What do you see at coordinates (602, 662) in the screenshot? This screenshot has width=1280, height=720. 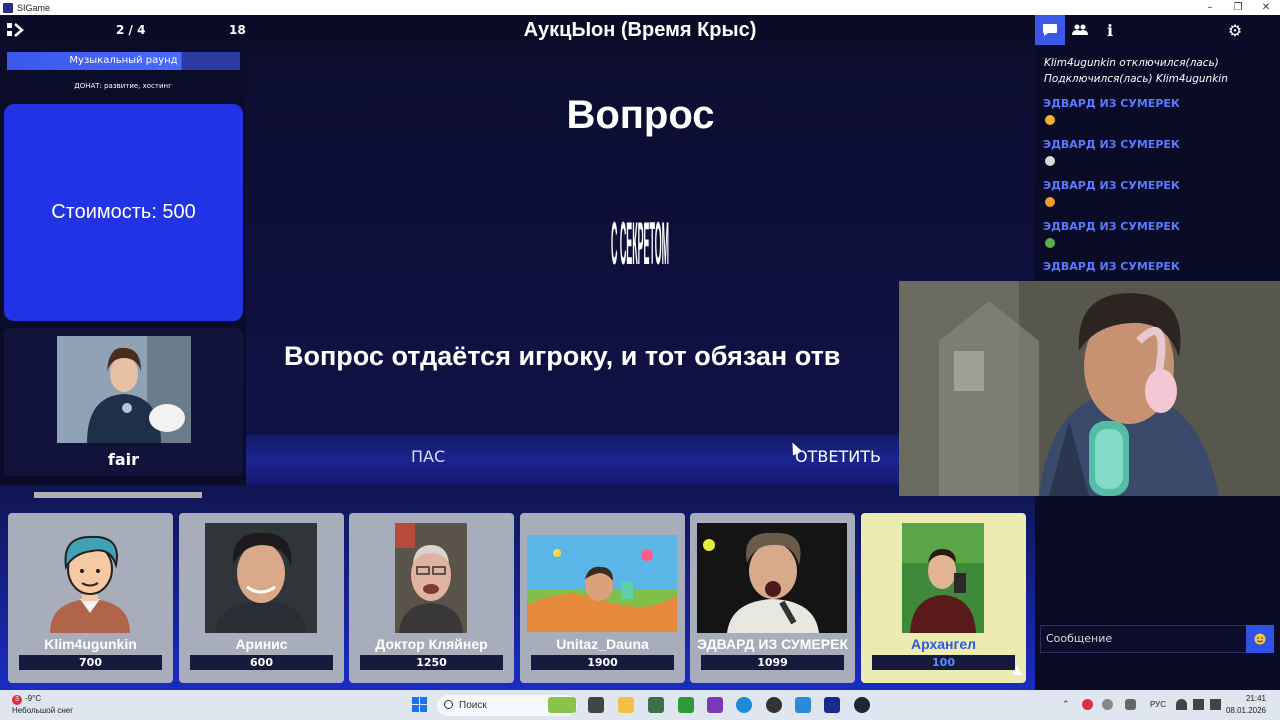 I see `player-score: 1900` at bounding box center [602, 662].